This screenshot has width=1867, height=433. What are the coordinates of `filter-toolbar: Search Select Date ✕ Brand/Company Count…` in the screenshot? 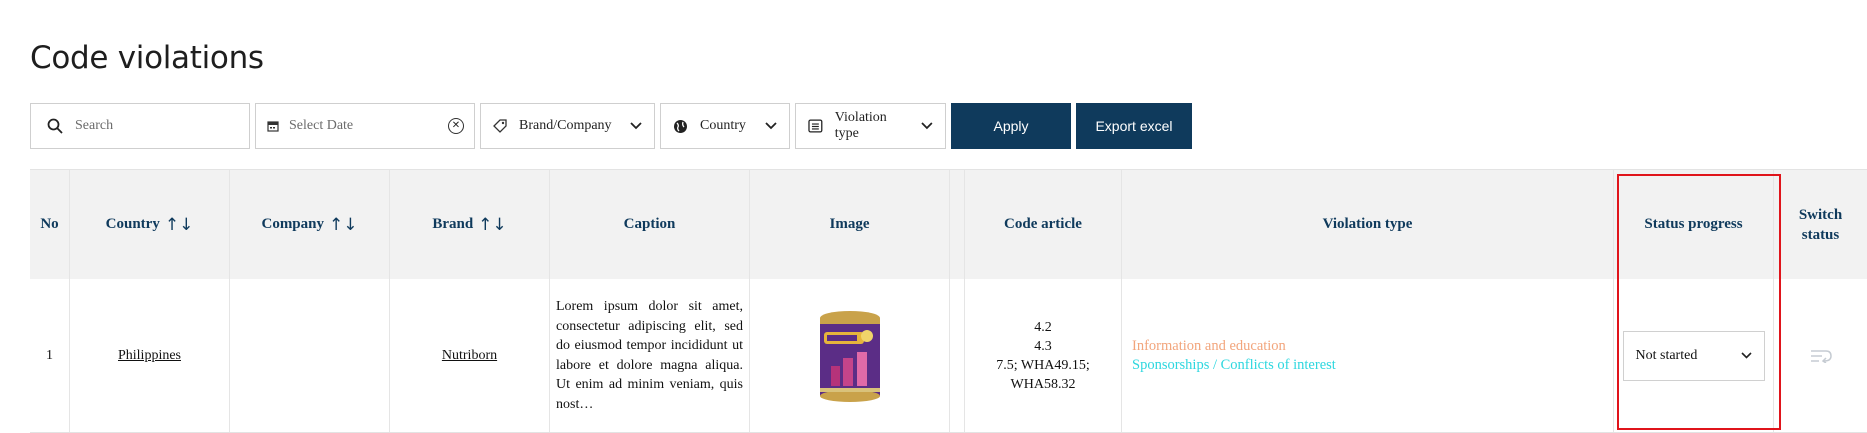 It's located at (611, 126).